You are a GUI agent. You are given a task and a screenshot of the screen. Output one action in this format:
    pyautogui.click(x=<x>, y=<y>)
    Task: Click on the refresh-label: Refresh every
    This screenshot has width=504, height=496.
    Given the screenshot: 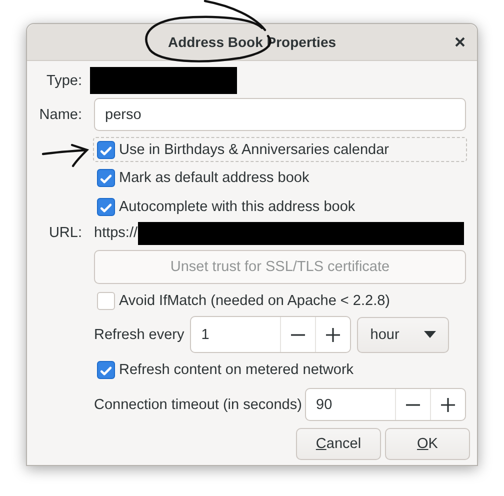 What is the action you would take?
    pyautogui.click(x=139, y=334)
    